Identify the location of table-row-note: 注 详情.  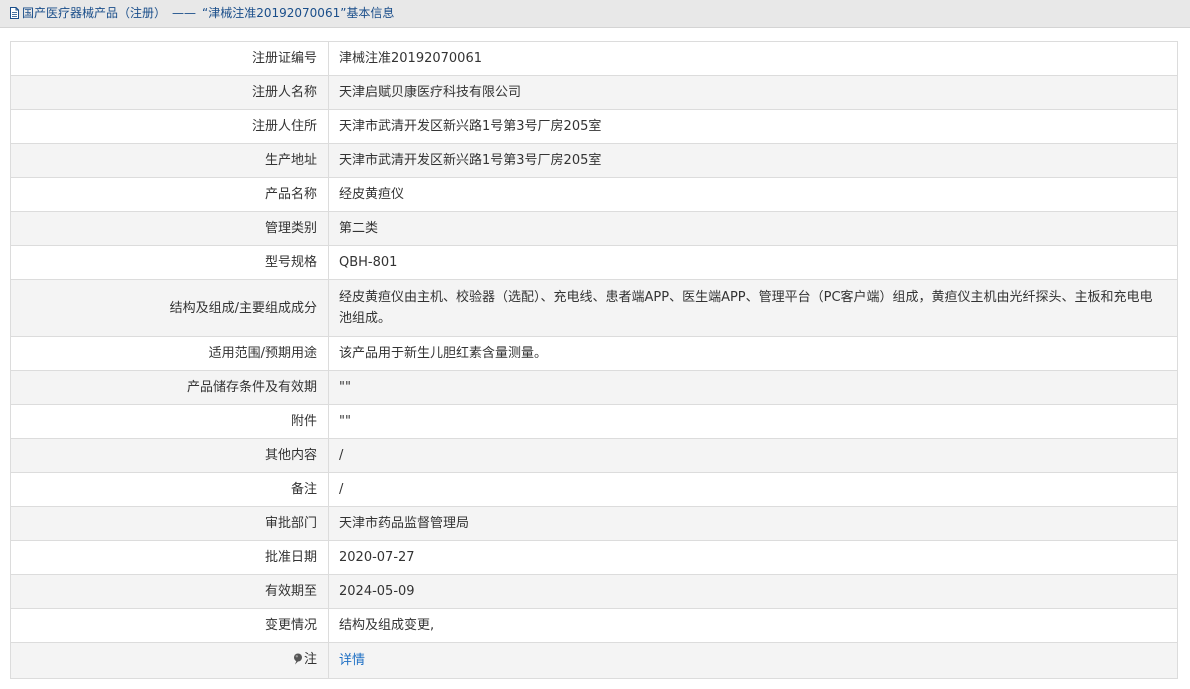
(594, 660).